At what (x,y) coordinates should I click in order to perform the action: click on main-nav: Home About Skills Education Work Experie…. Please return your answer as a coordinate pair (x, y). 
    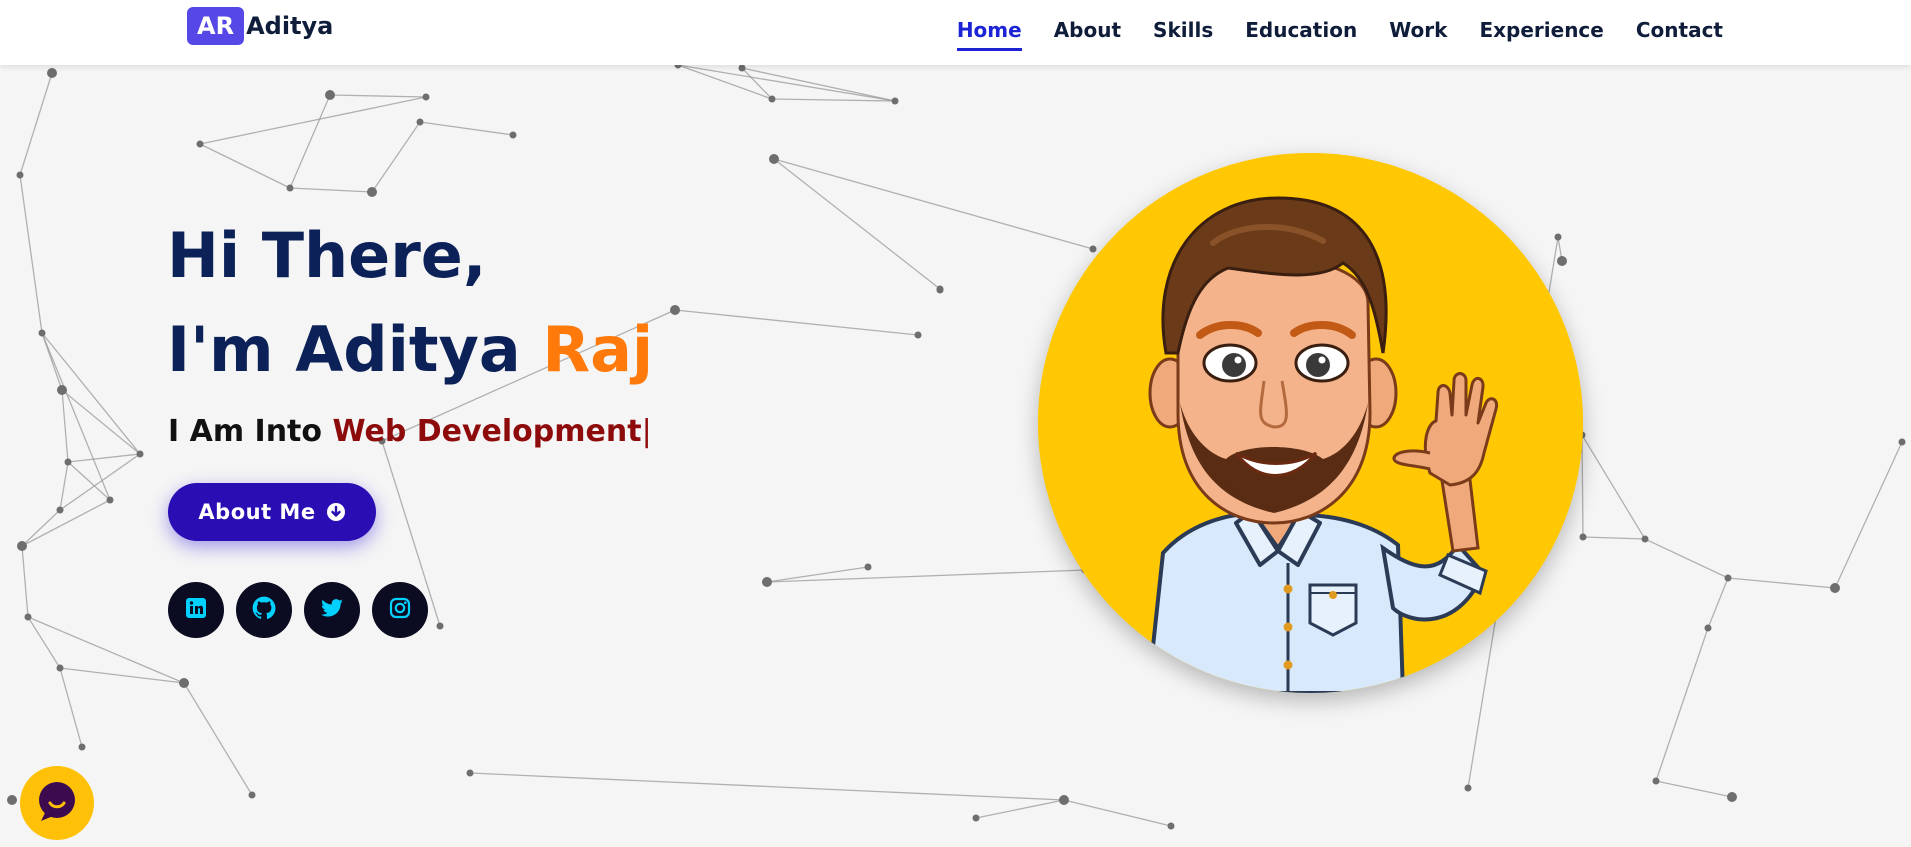
    Looking at the image, I should click on (1339, 32).